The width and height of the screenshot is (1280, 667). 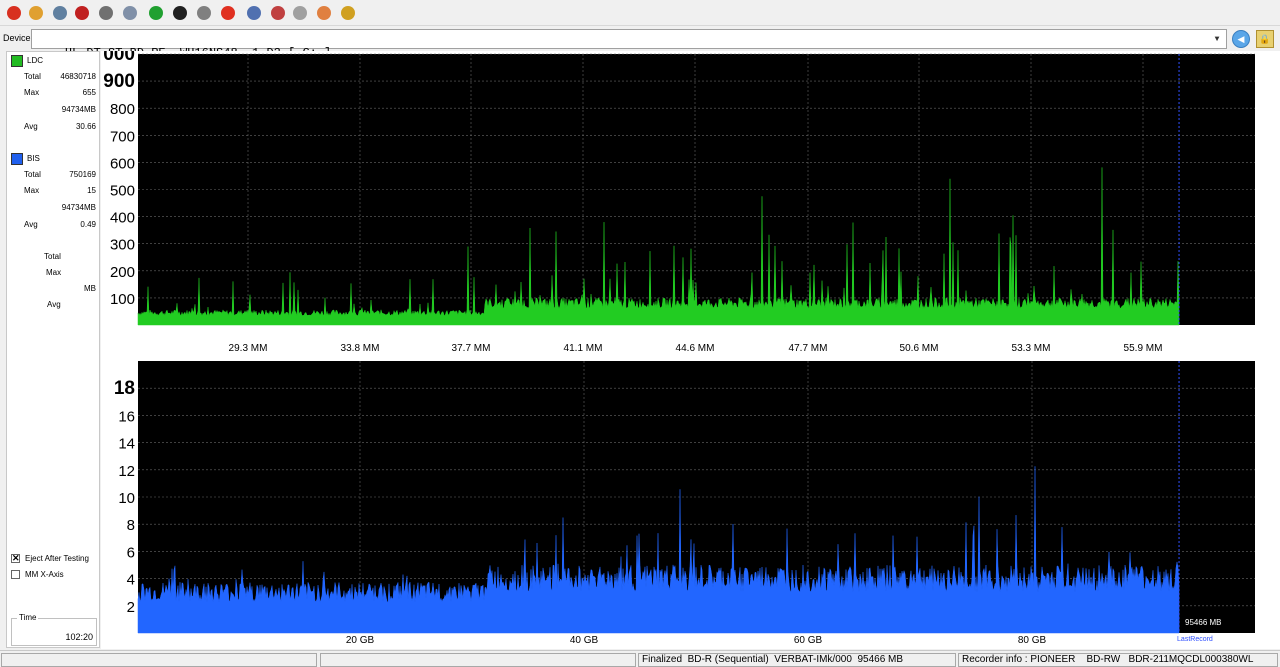 I want to click on third-mb-label: MB, so click(x=90, y=288).